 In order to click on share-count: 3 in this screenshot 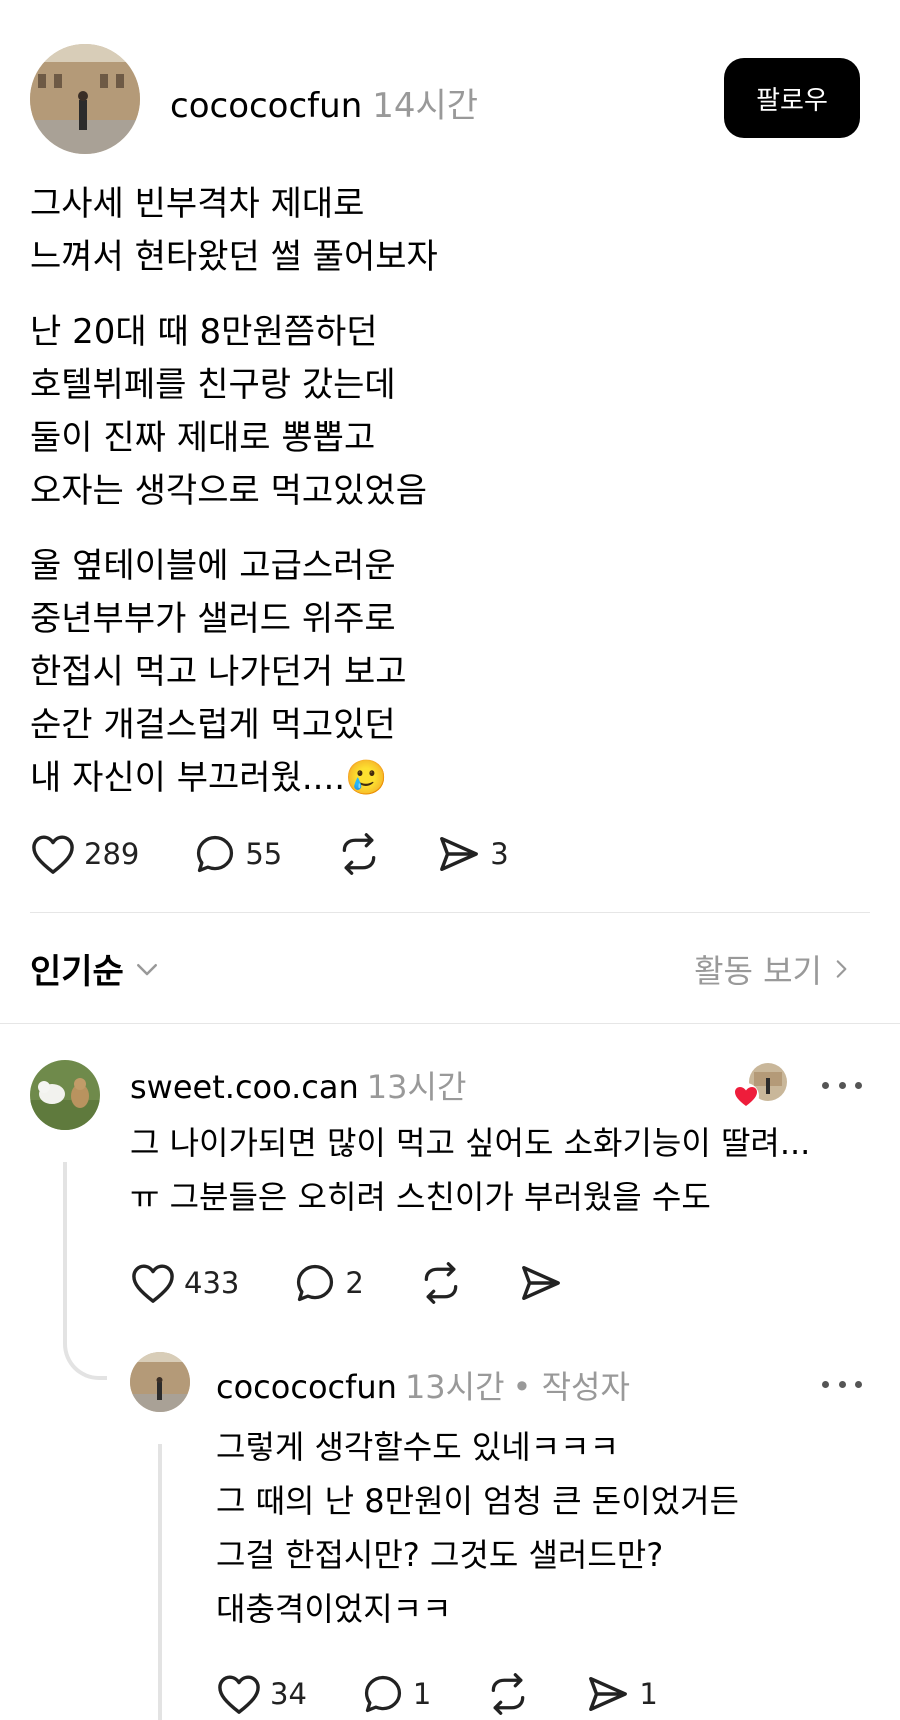, I will do `click(499, 854)`.